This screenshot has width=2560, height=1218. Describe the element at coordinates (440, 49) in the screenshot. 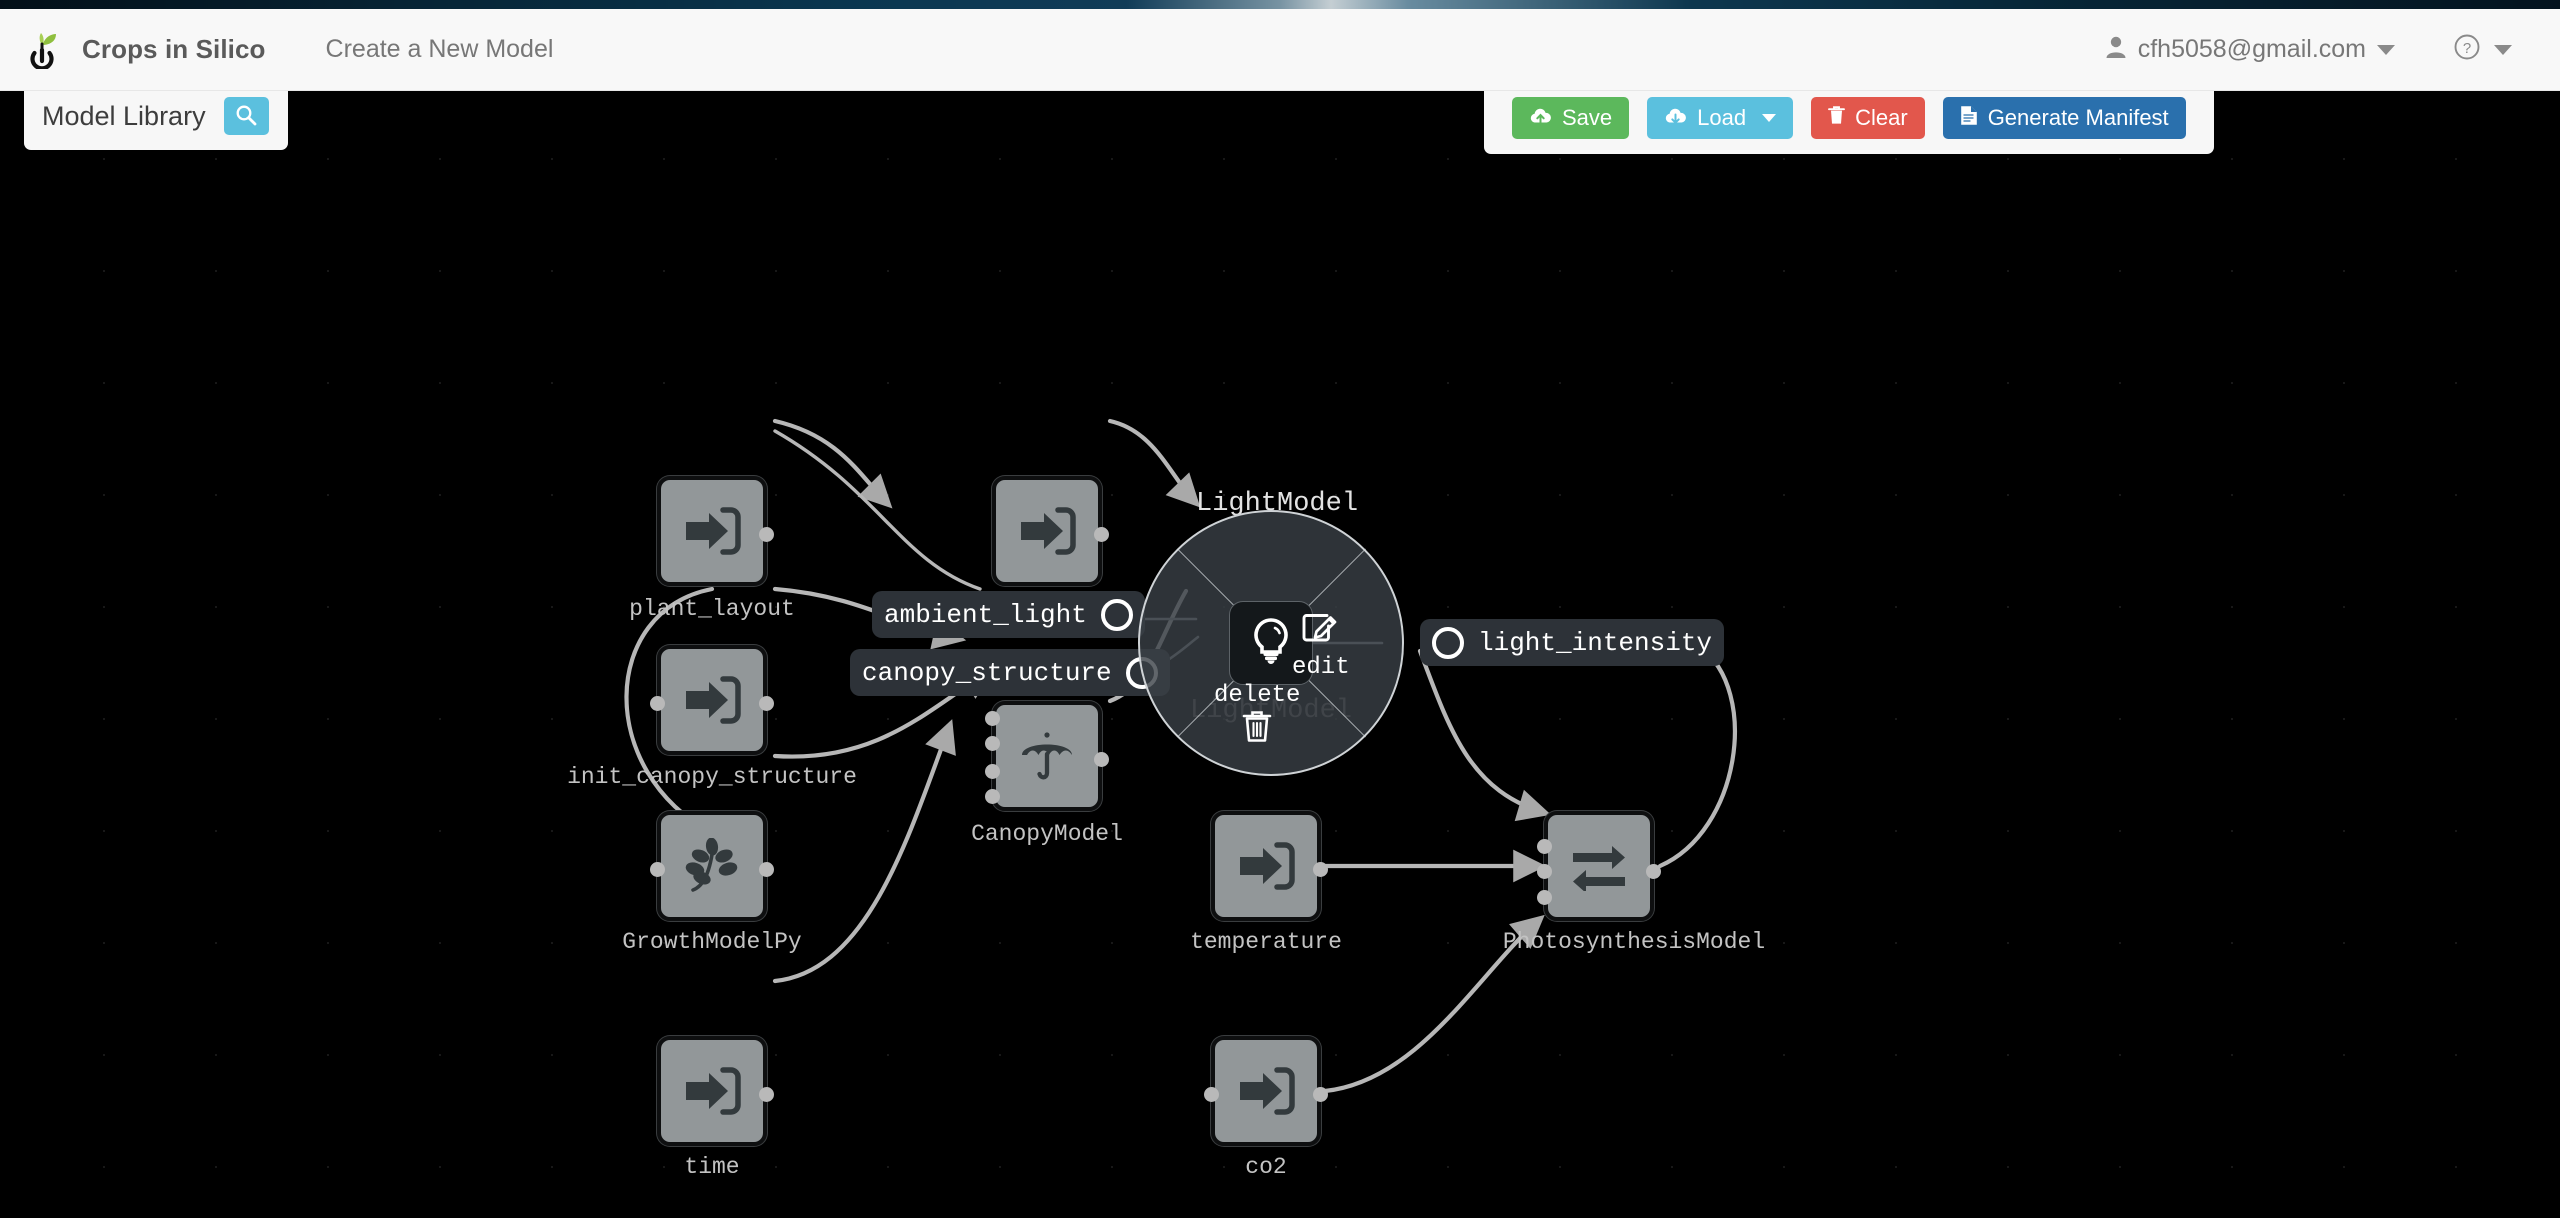

I see `nav-create-new-model: Create a New Model` at that location.